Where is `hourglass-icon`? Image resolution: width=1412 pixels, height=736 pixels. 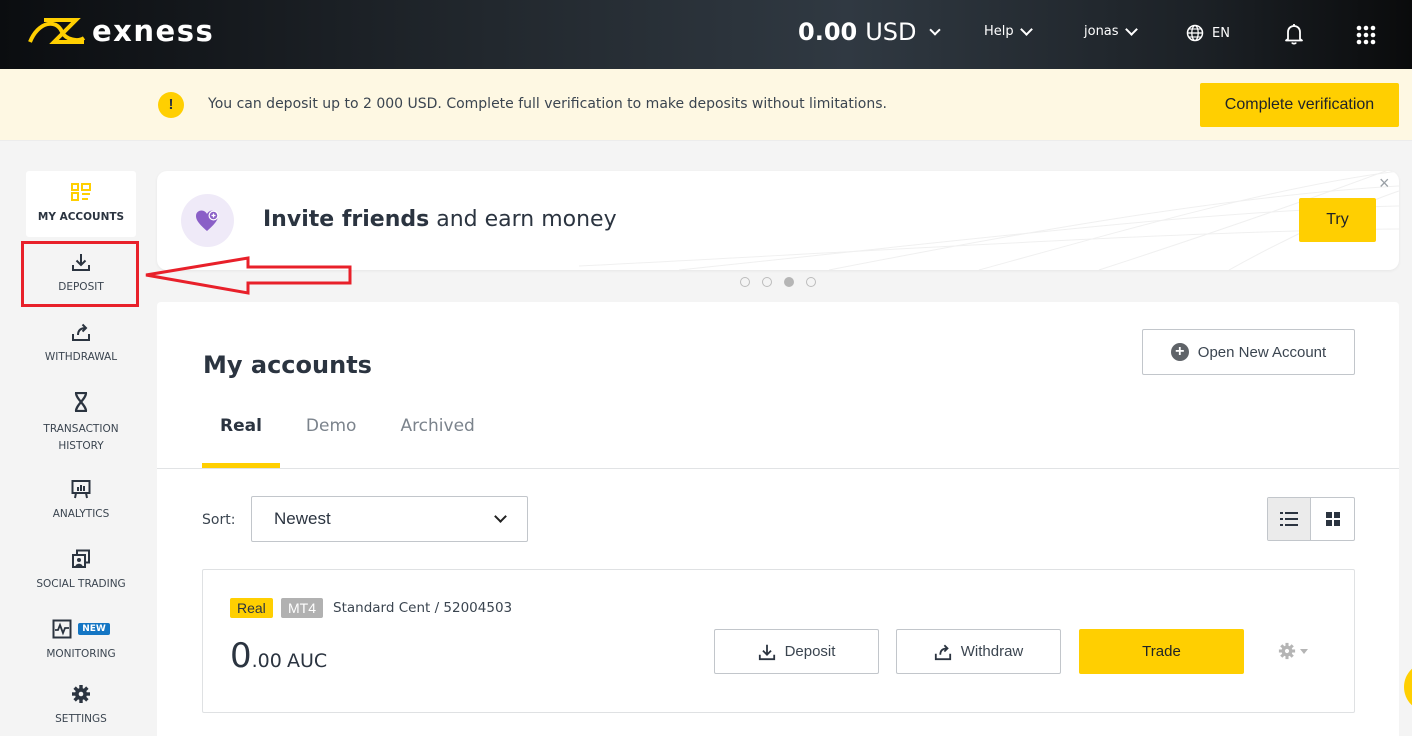 hourglass-icon is located at coordinates (81, 402).